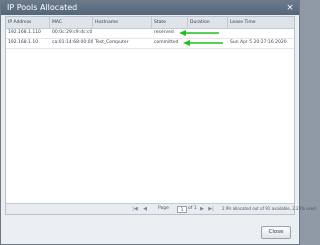  I want to click on cell-mac: 00:0c:29:c9:dc:c0, so click(72, 32).